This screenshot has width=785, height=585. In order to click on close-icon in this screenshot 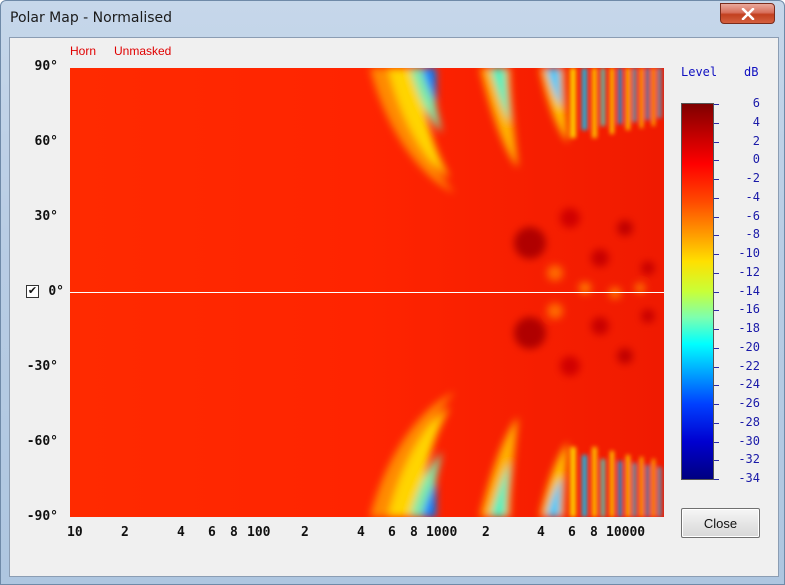, I will do `click(747, 13)`.